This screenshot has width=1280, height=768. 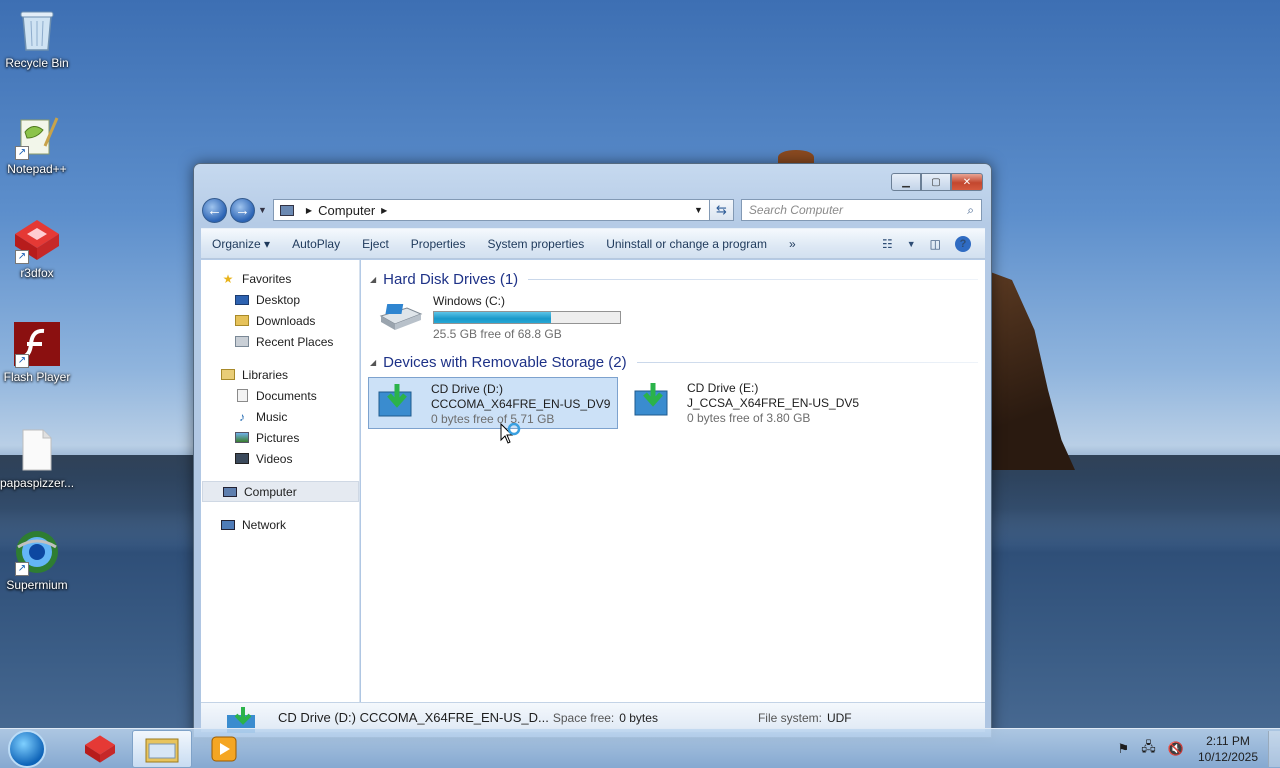 What do you see at coordinates (37, 38) in the screenshot?
I see `desktop-icon-recycle-bin: Recycle Bin` at bounding box center [37, 38].